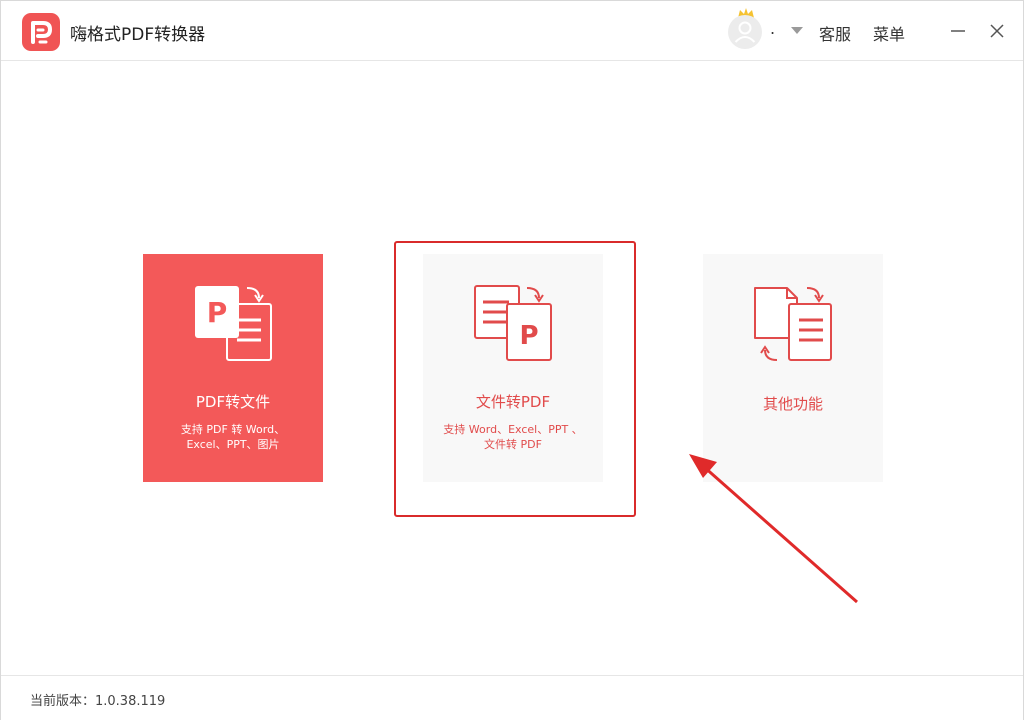  What do you see at coordinates (233, 402) in the screenshot?
I see `card-title: PDF转文件` at bounding box center [233, 402].